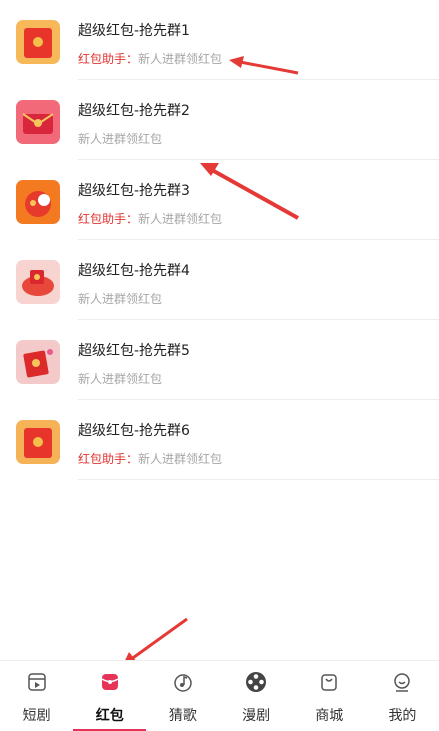  I want to click on group-item-4: 超级红包-抢先群4 新人进群领红包, so click(219, 280).